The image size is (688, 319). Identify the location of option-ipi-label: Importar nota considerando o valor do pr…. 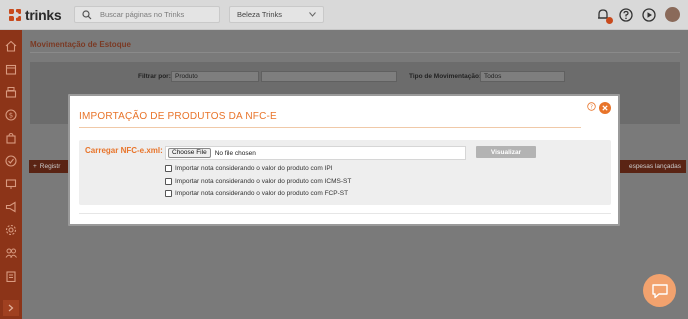
(254, 168).